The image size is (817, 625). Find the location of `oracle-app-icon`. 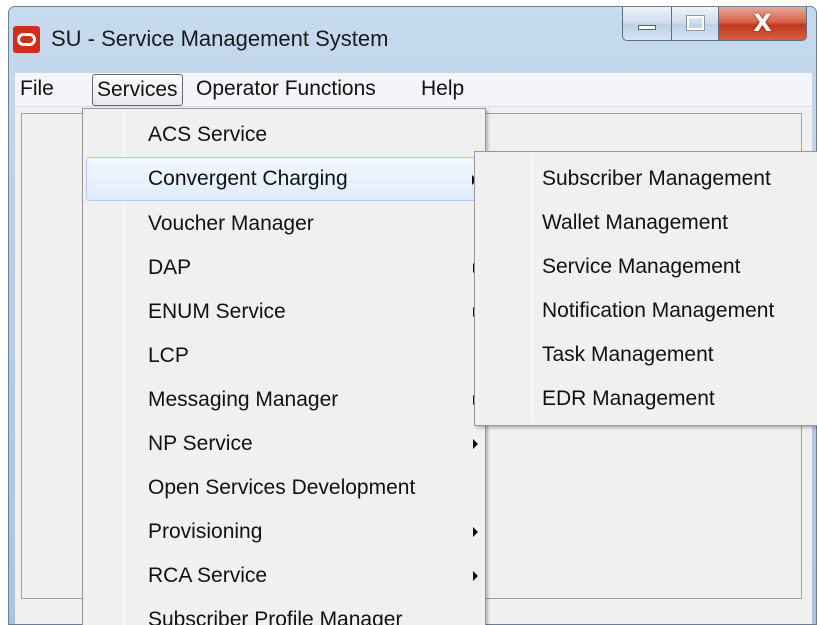

oracle-app-icon is located at coordinates (26, 39).